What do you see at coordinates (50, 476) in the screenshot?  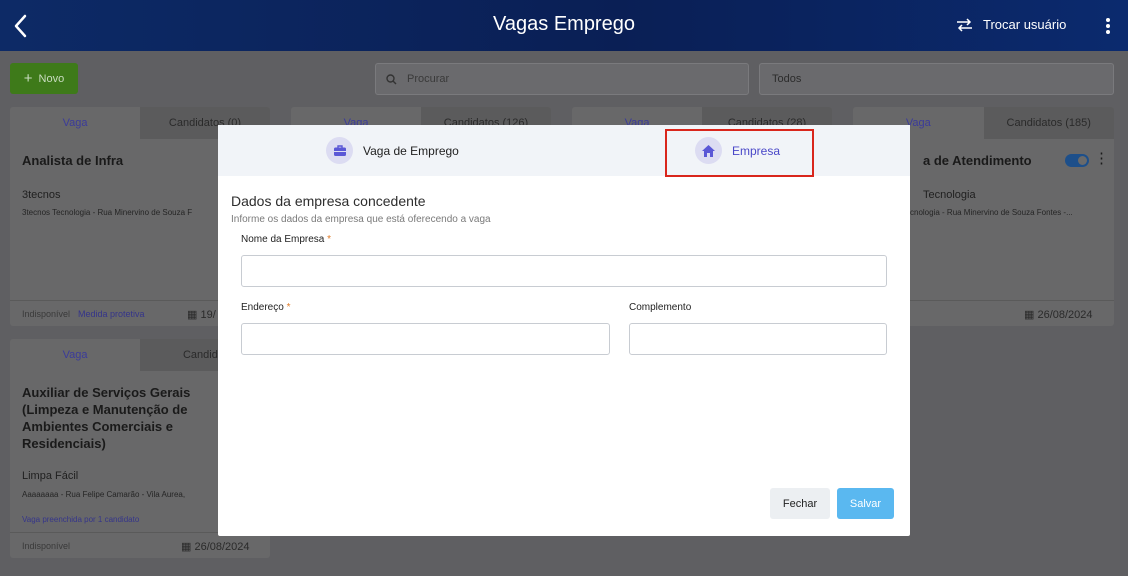 I see `card-company: Limpa Fácil` at bounding box center [50, 476].